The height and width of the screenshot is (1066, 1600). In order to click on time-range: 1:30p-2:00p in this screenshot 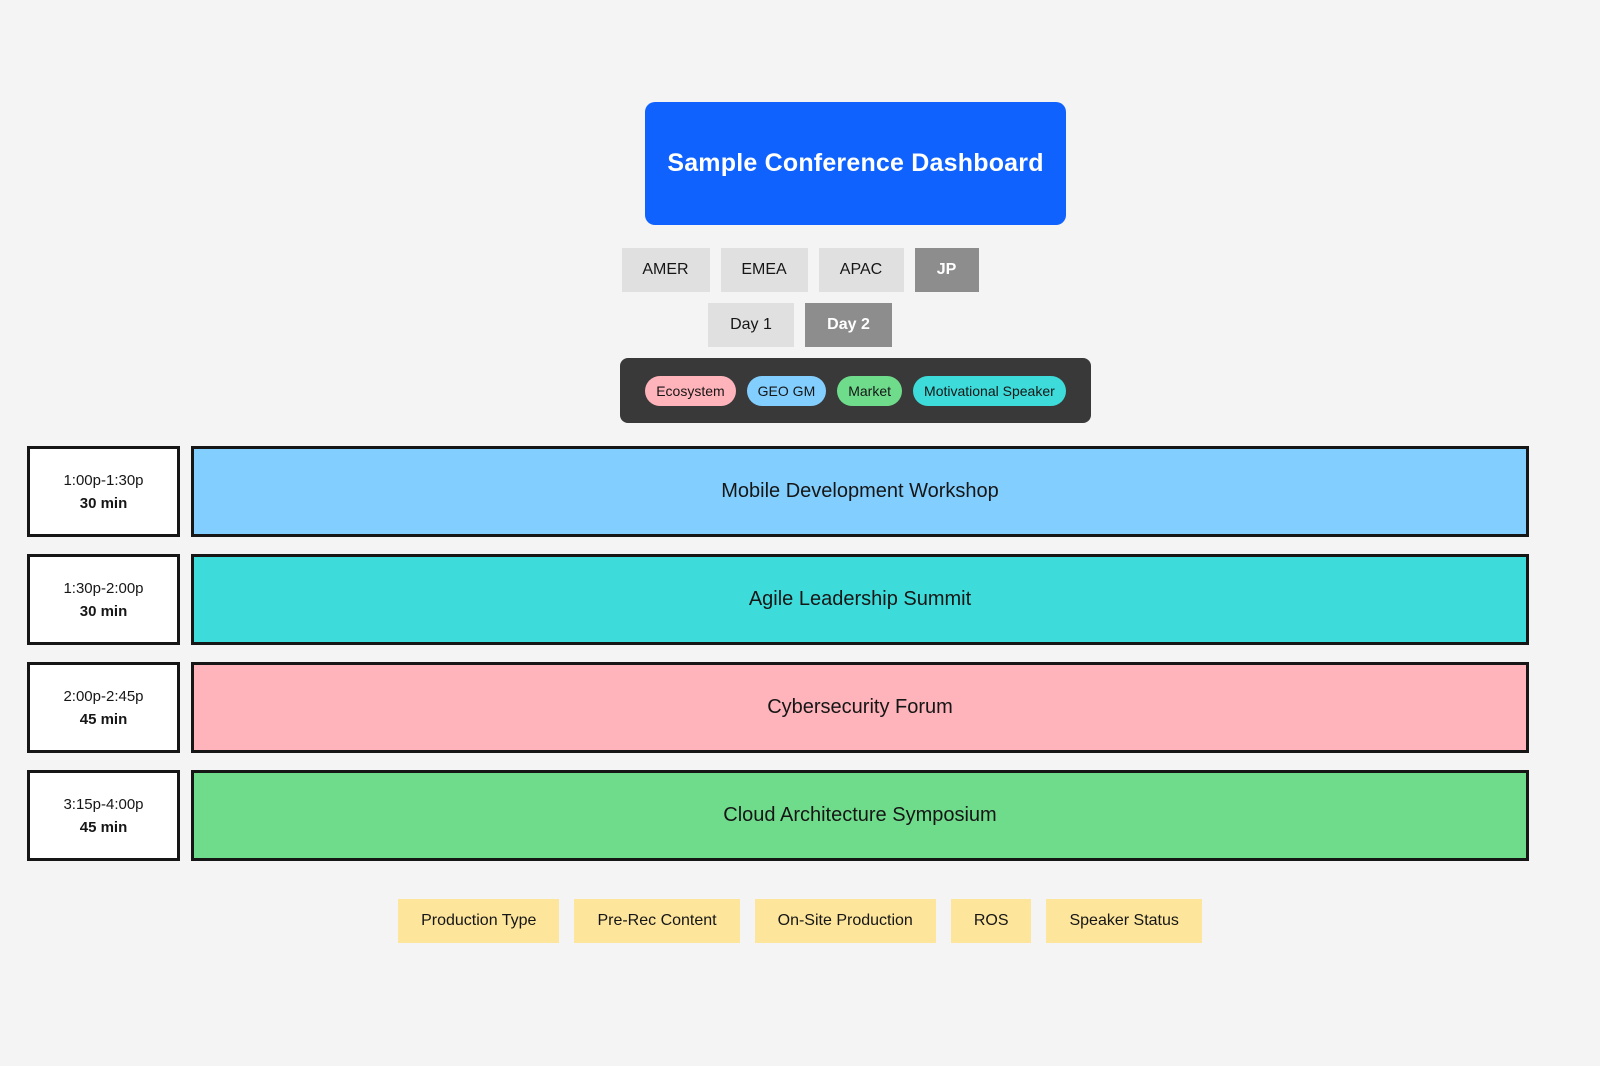, I will do `click(103, 588)`.